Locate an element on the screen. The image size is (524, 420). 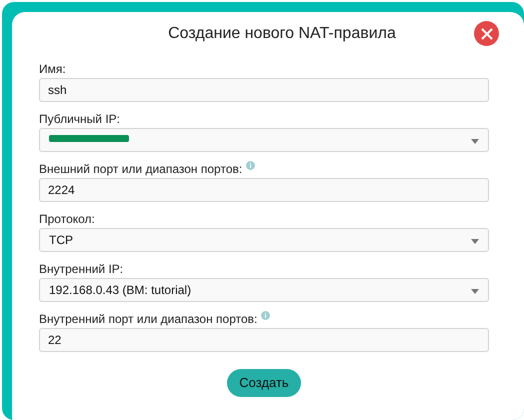
field-label: Имя: is located at coordinates (52, 69).